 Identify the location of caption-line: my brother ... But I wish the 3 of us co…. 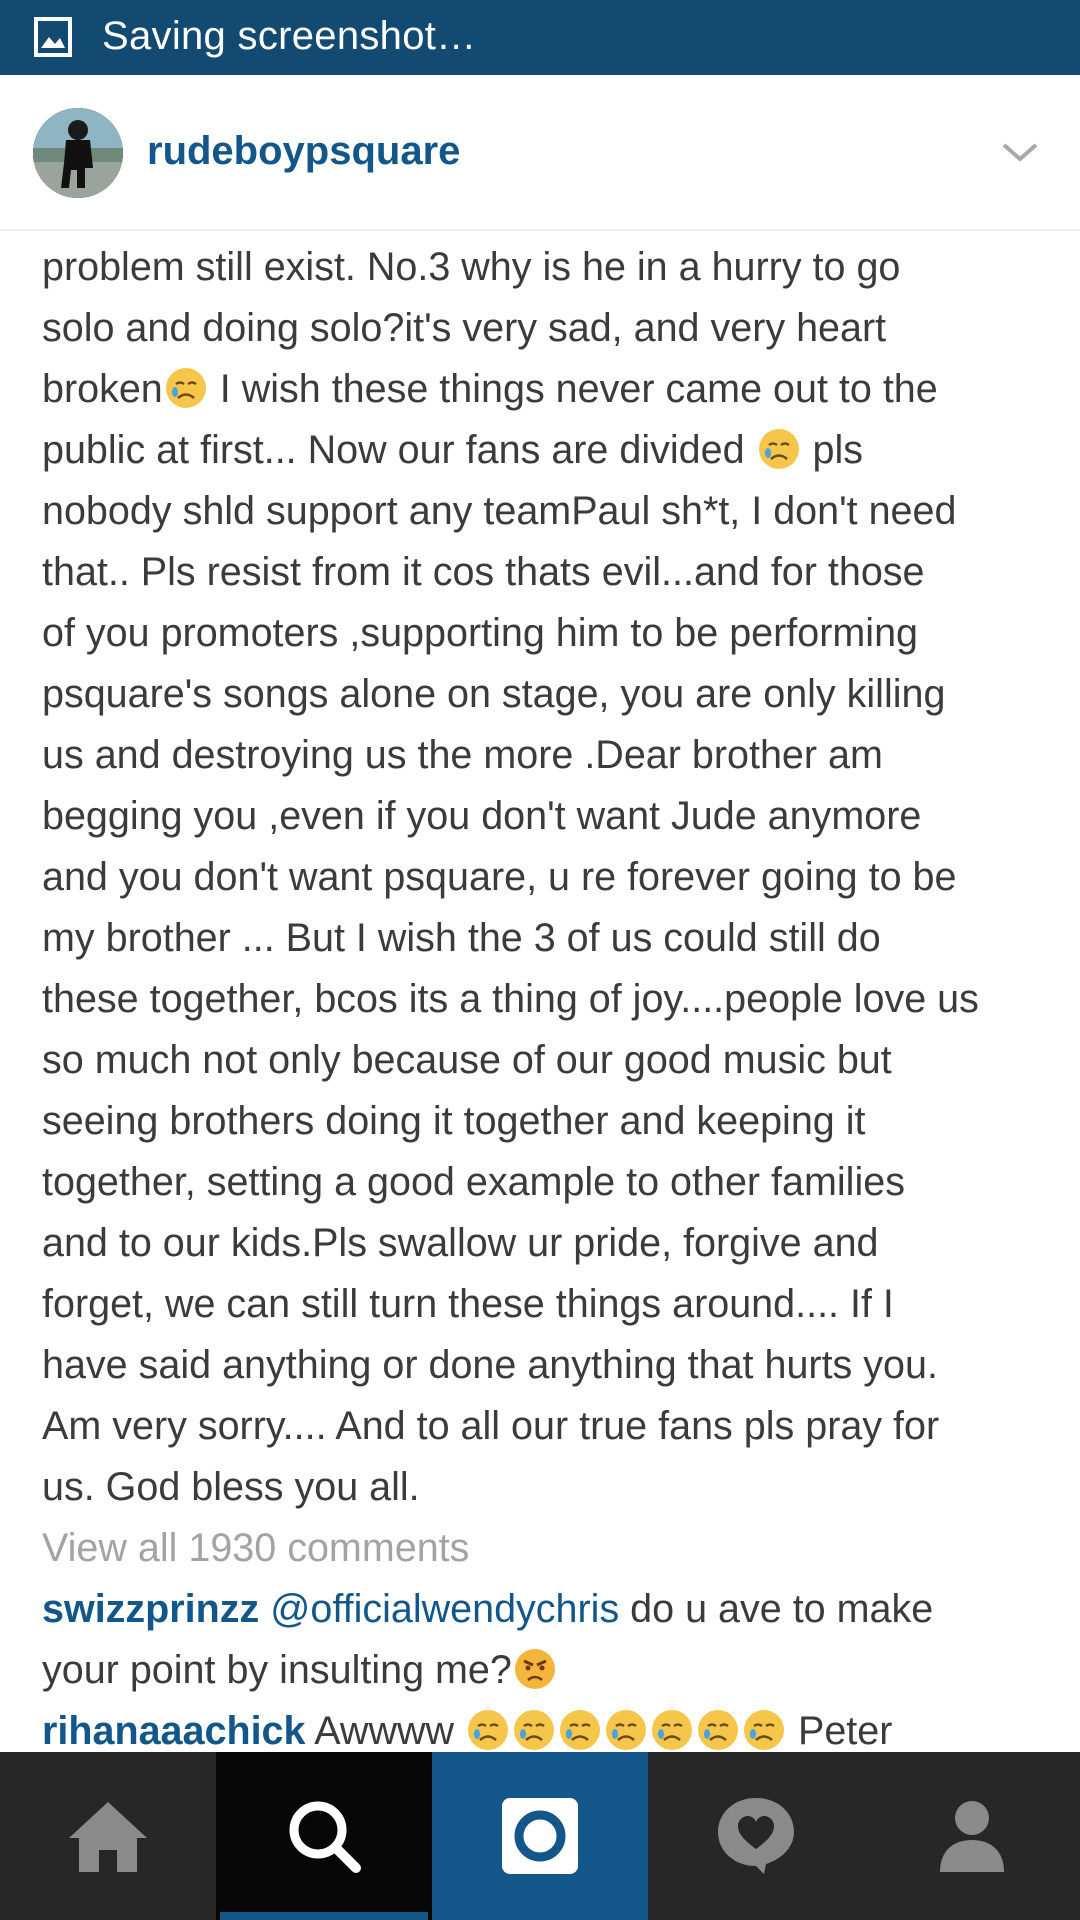
(461, 938).